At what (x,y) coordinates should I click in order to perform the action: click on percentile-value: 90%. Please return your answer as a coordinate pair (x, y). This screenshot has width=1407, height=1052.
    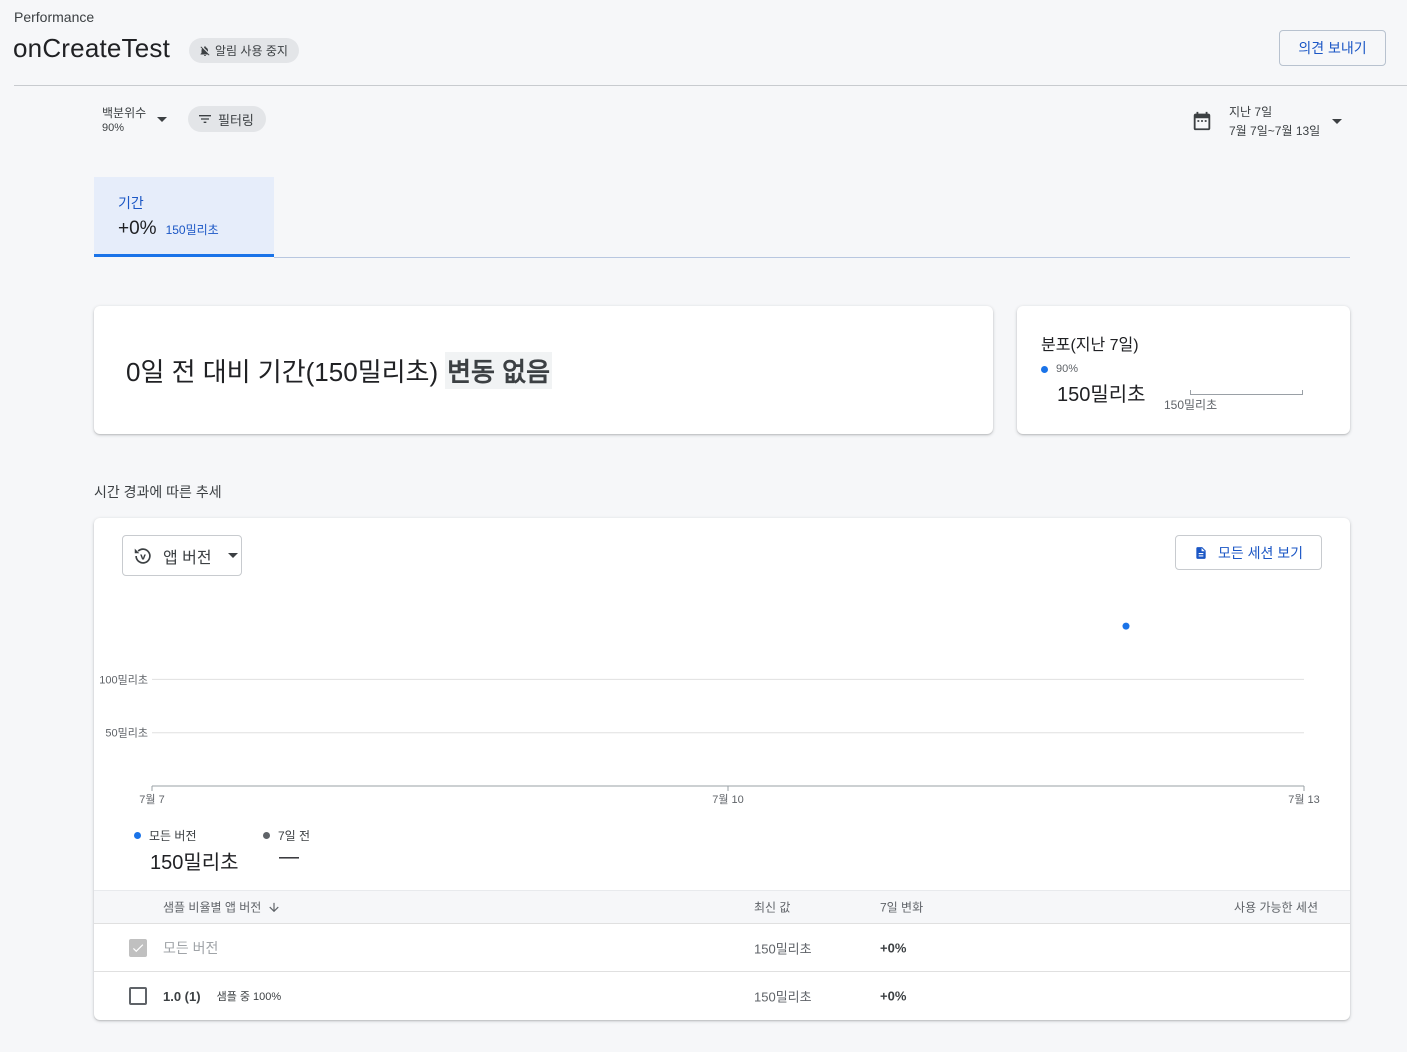
    Looking at the image, I should click on (113, 128).